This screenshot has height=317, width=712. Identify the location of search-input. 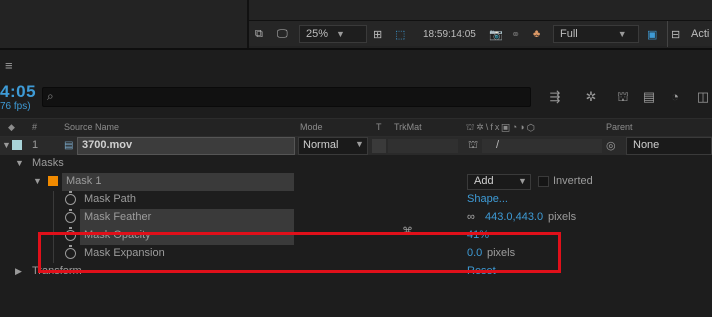
(286, 97).